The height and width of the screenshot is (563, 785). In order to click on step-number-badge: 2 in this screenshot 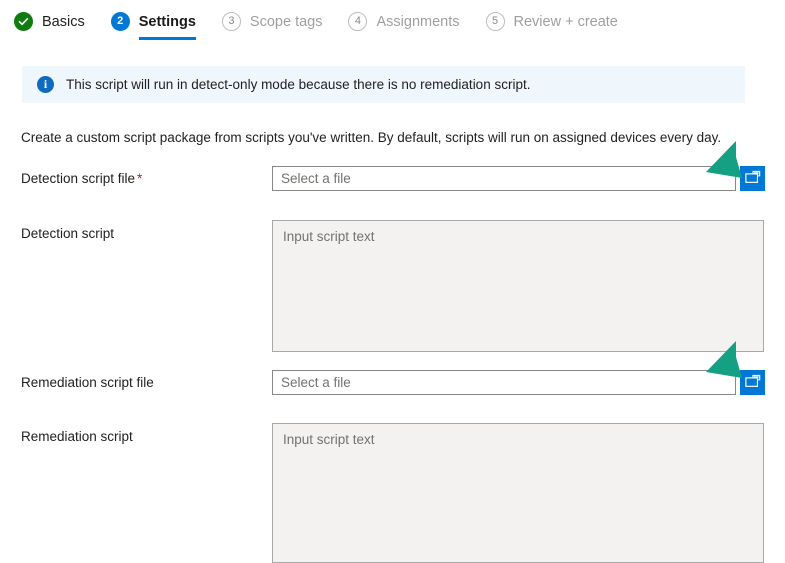, I will do `click(120, 21)`.